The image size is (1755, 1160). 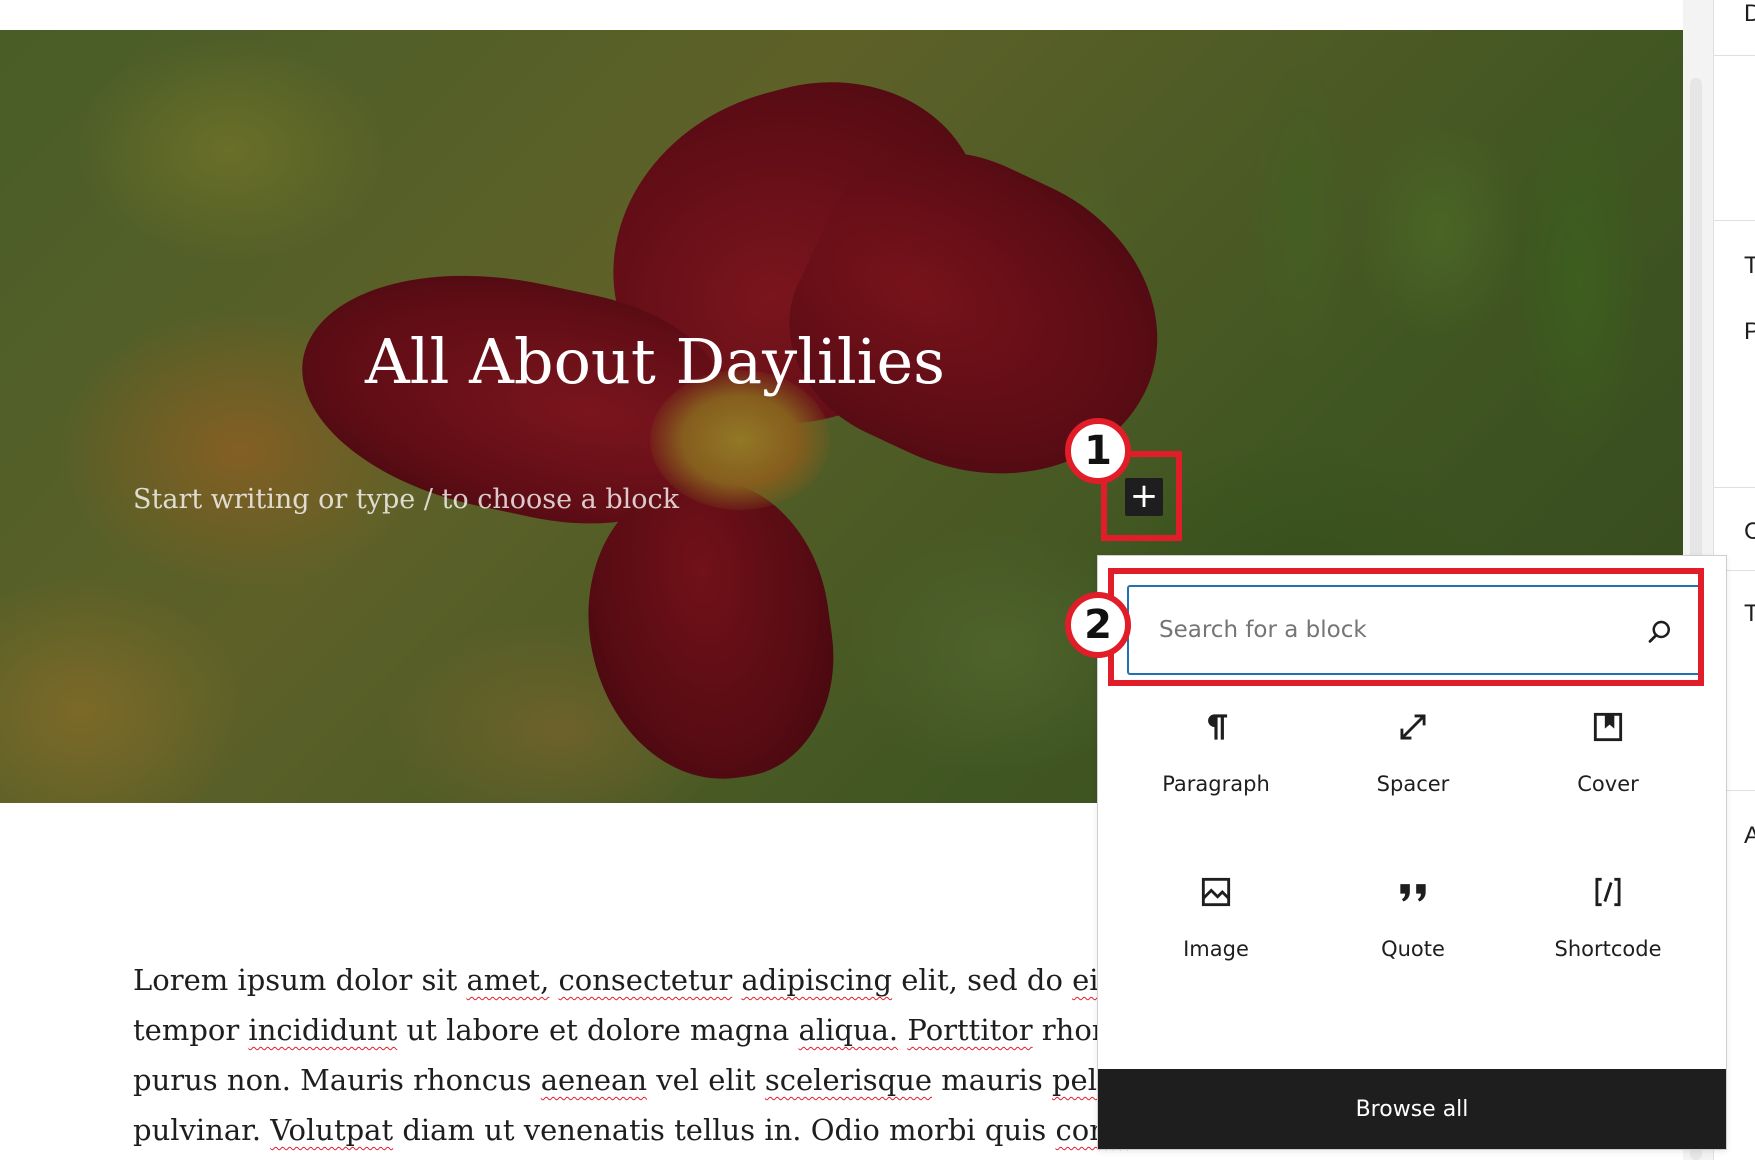 I want to click on block-label: Image, so click(x=1216, y=949).